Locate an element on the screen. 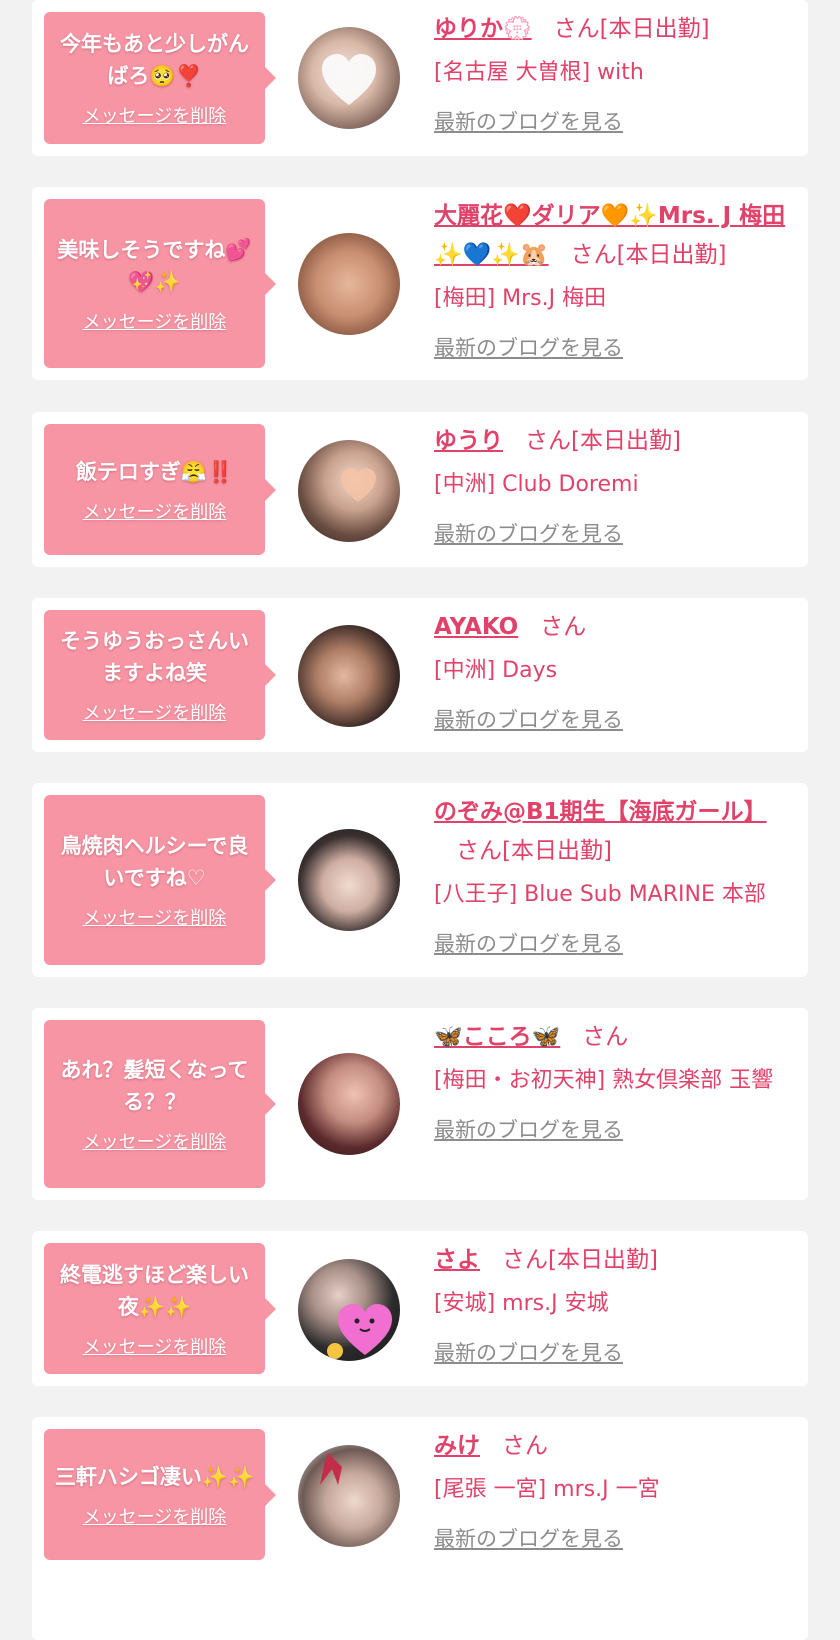 Image resolution: width=840 pixels, height=1640 pixels. girl-name-link: 🦋こころ🦋 is located at coordinates (497, 1037).